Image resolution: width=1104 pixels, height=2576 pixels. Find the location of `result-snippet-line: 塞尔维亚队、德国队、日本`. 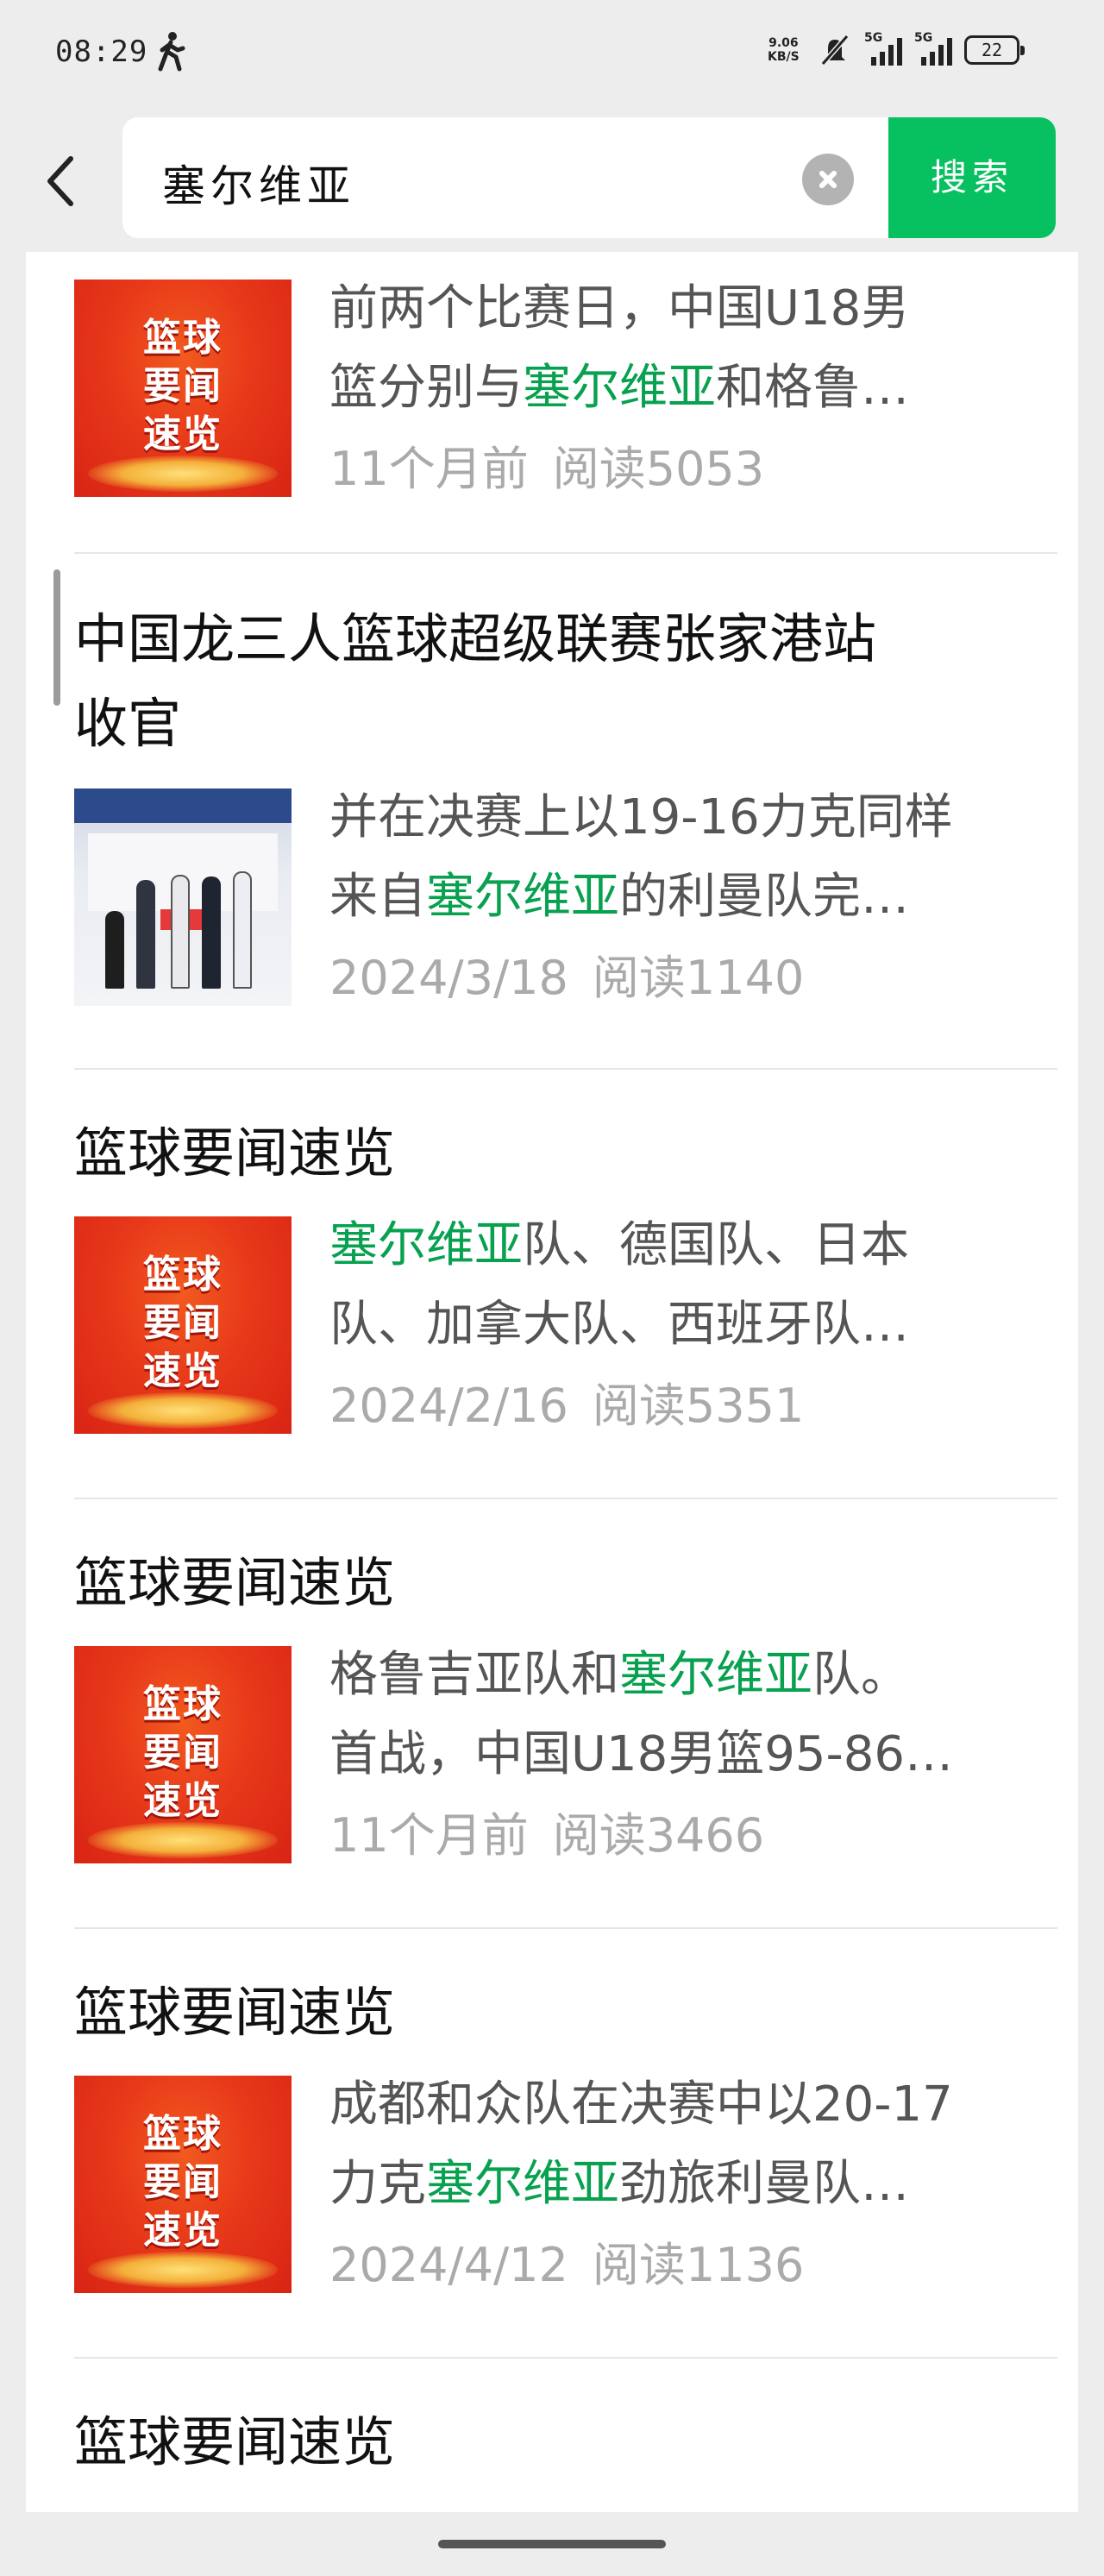

result-snippet-line: 塞尔维亚队、德国队、日本 is located at coordinates (683, 1245).